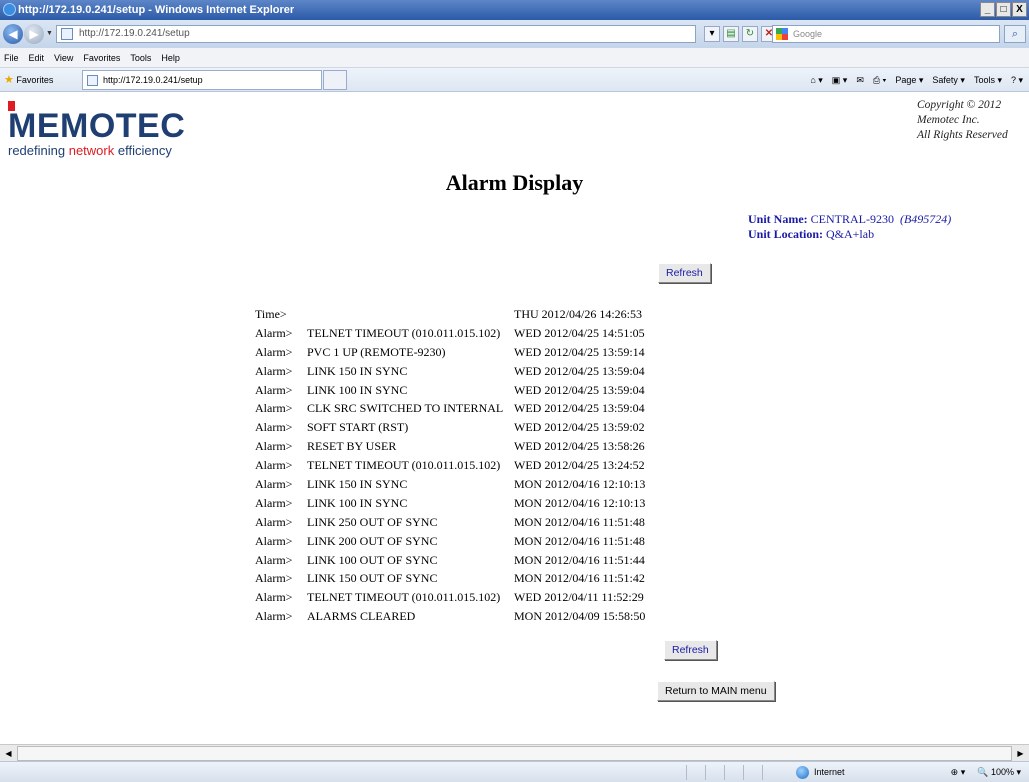 This screenshot has height=782, width=1029. Describe the element at coordinates (358, 427) in the screenshot. I see `alarm-event: SOFT START (RST)` at that location.